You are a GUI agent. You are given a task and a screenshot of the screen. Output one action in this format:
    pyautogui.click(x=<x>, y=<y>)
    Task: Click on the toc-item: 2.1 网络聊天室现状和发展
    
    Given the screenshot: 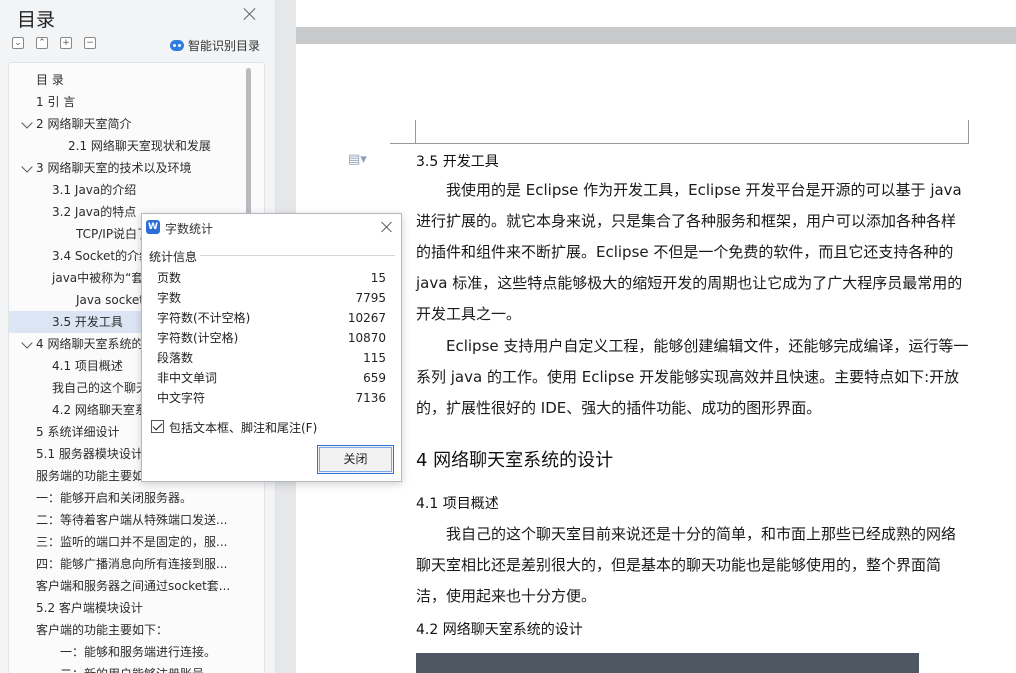 What is the action you would take?
    pyautogui.click(x=126, y=146)
    